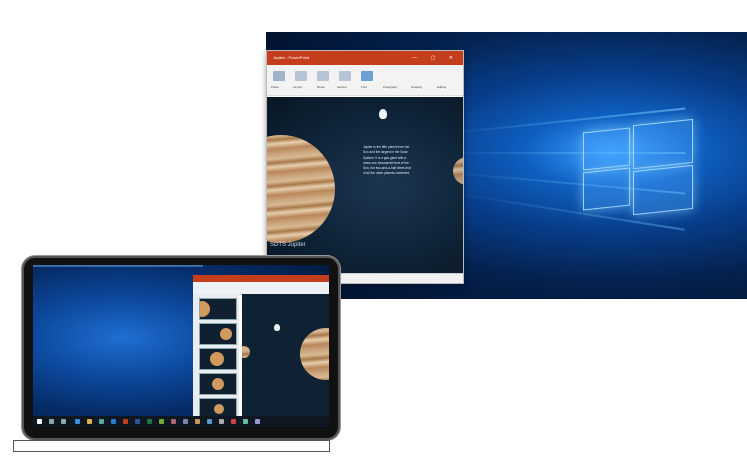  What do you see at coordinates (101, 421) in the screenshot?
I see `store-icon` at bounding box center [101, 421].